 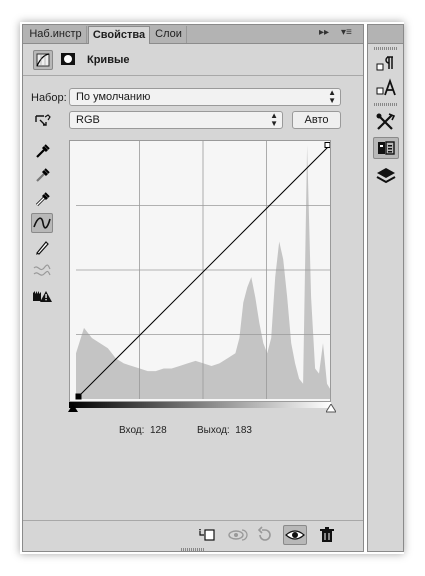 What do you see at coordinates (295, 535) in the screenshot?
I see `visibility-icon` at bounding box center [295, 535].